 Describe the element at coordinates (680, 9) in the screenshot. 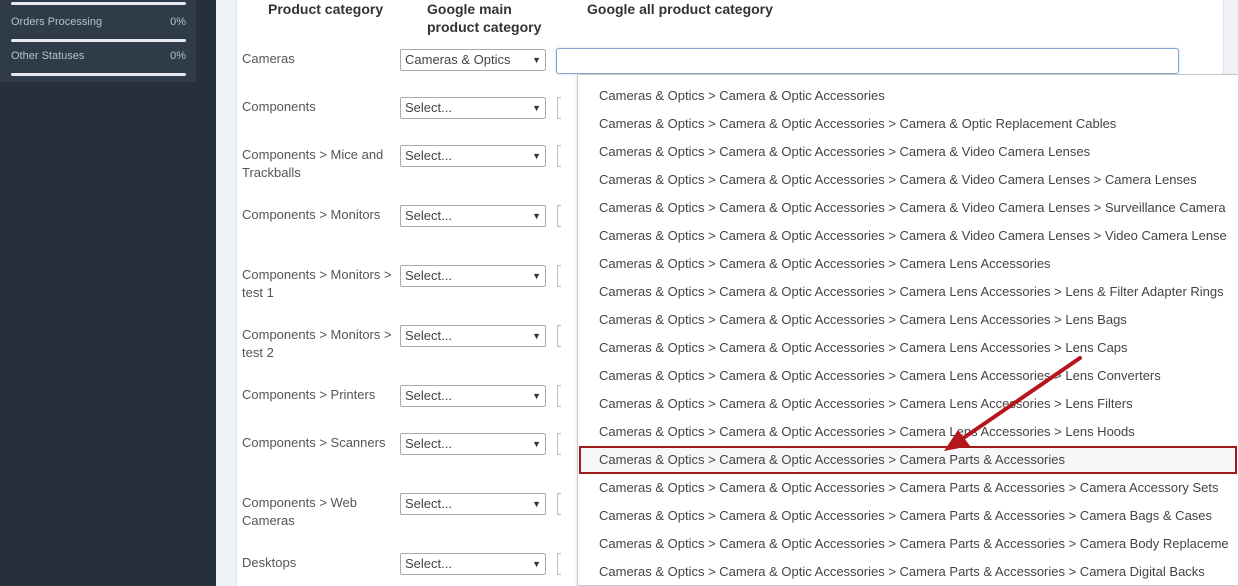

I see `header-google-all-category: Google all product category` at that location.